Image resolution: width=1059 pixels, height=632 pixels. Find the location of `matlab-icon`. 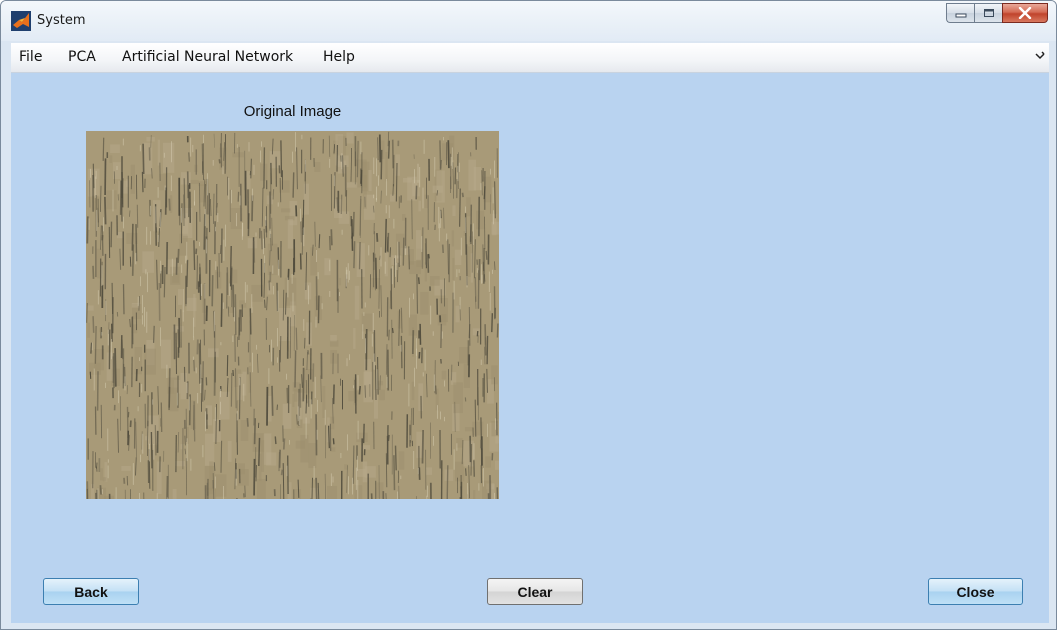

matlab-icon is located at coordinates (21, 21).